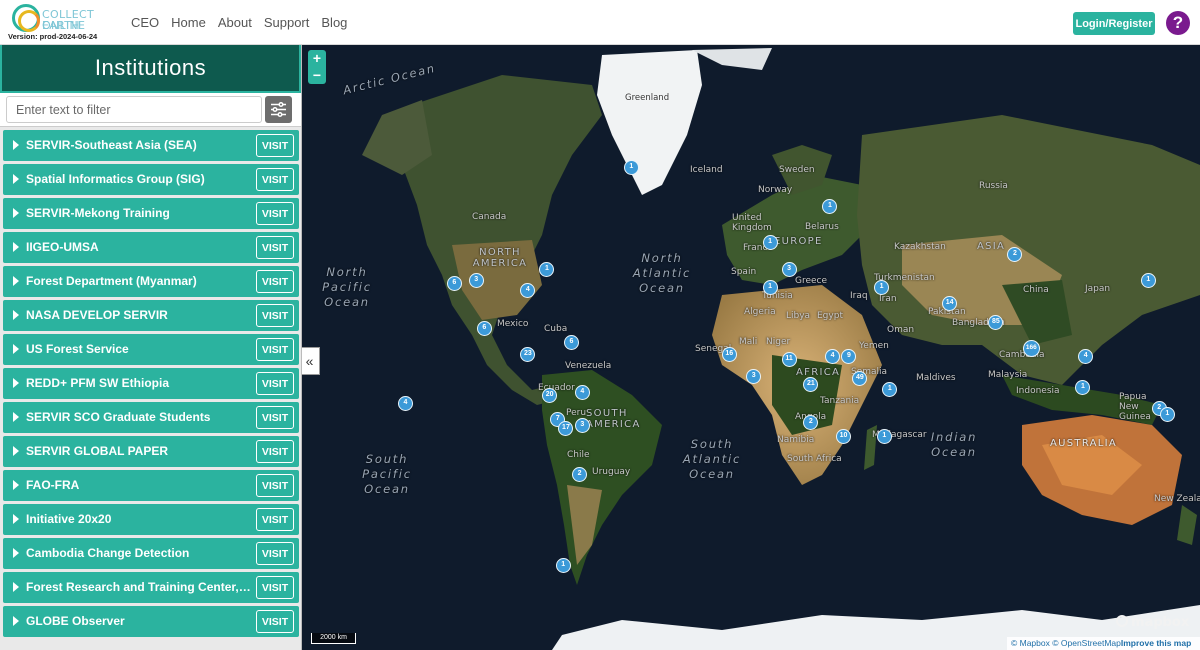 The image size is (1200, 650). Describe the element at coordinates (317, 58) in the screenshot. I see `zoom-in-button: +` at that location.